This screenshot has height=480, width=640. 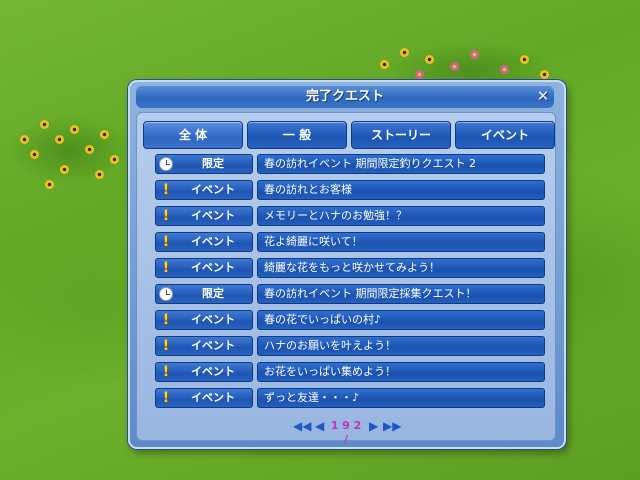 What do you see at coordinates (543, 96) in the screenshot?
I see `close-icon: ✕` at bounding box center [543, 96].